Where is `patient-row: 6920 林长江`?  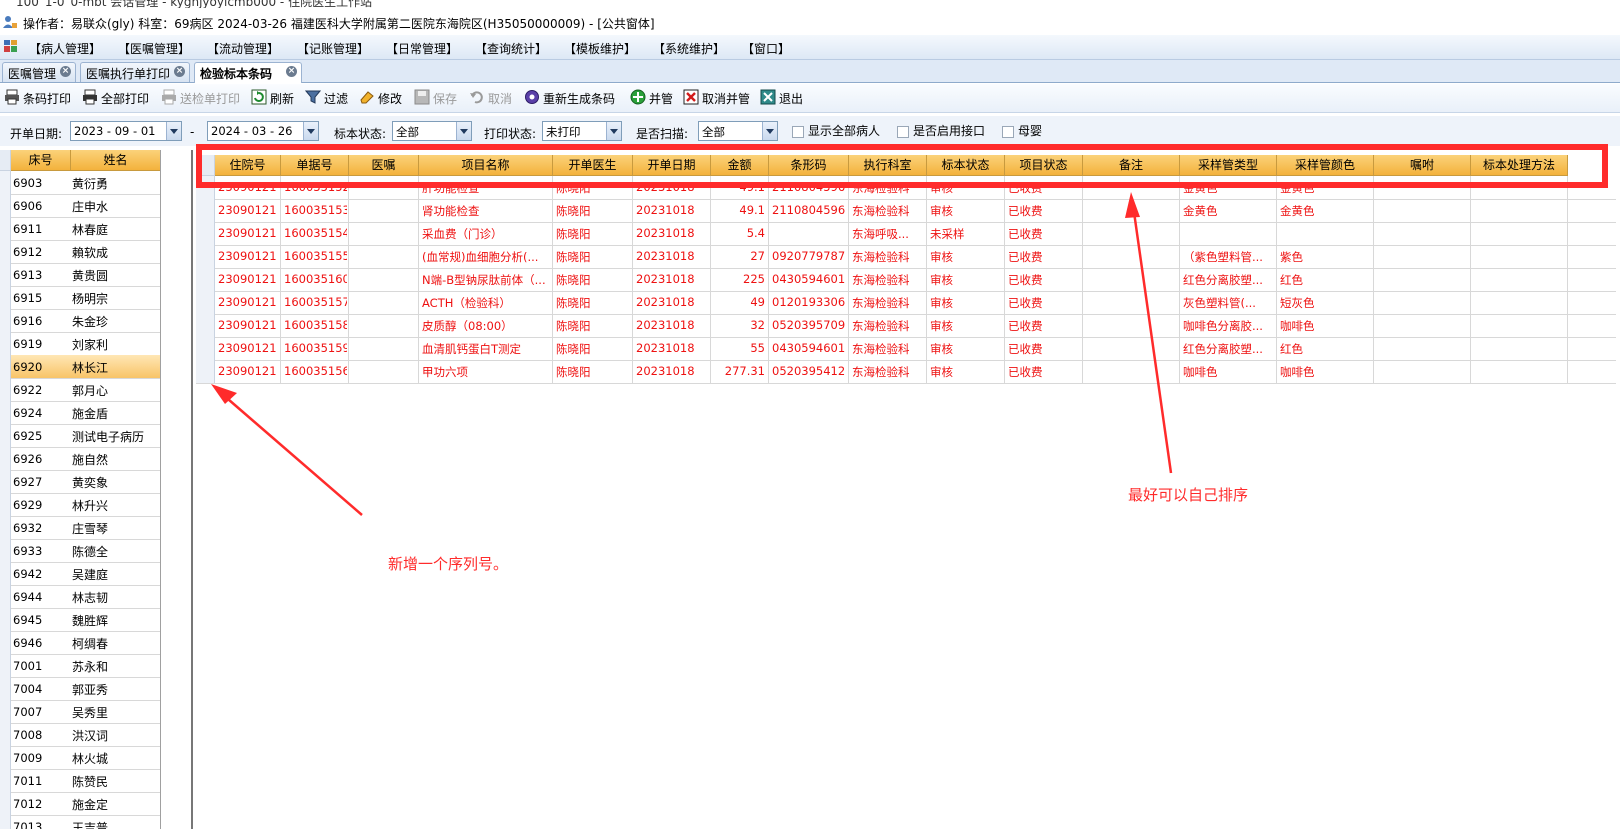 patient-row: 6920 林长江 is located at coordinates (80, 367).